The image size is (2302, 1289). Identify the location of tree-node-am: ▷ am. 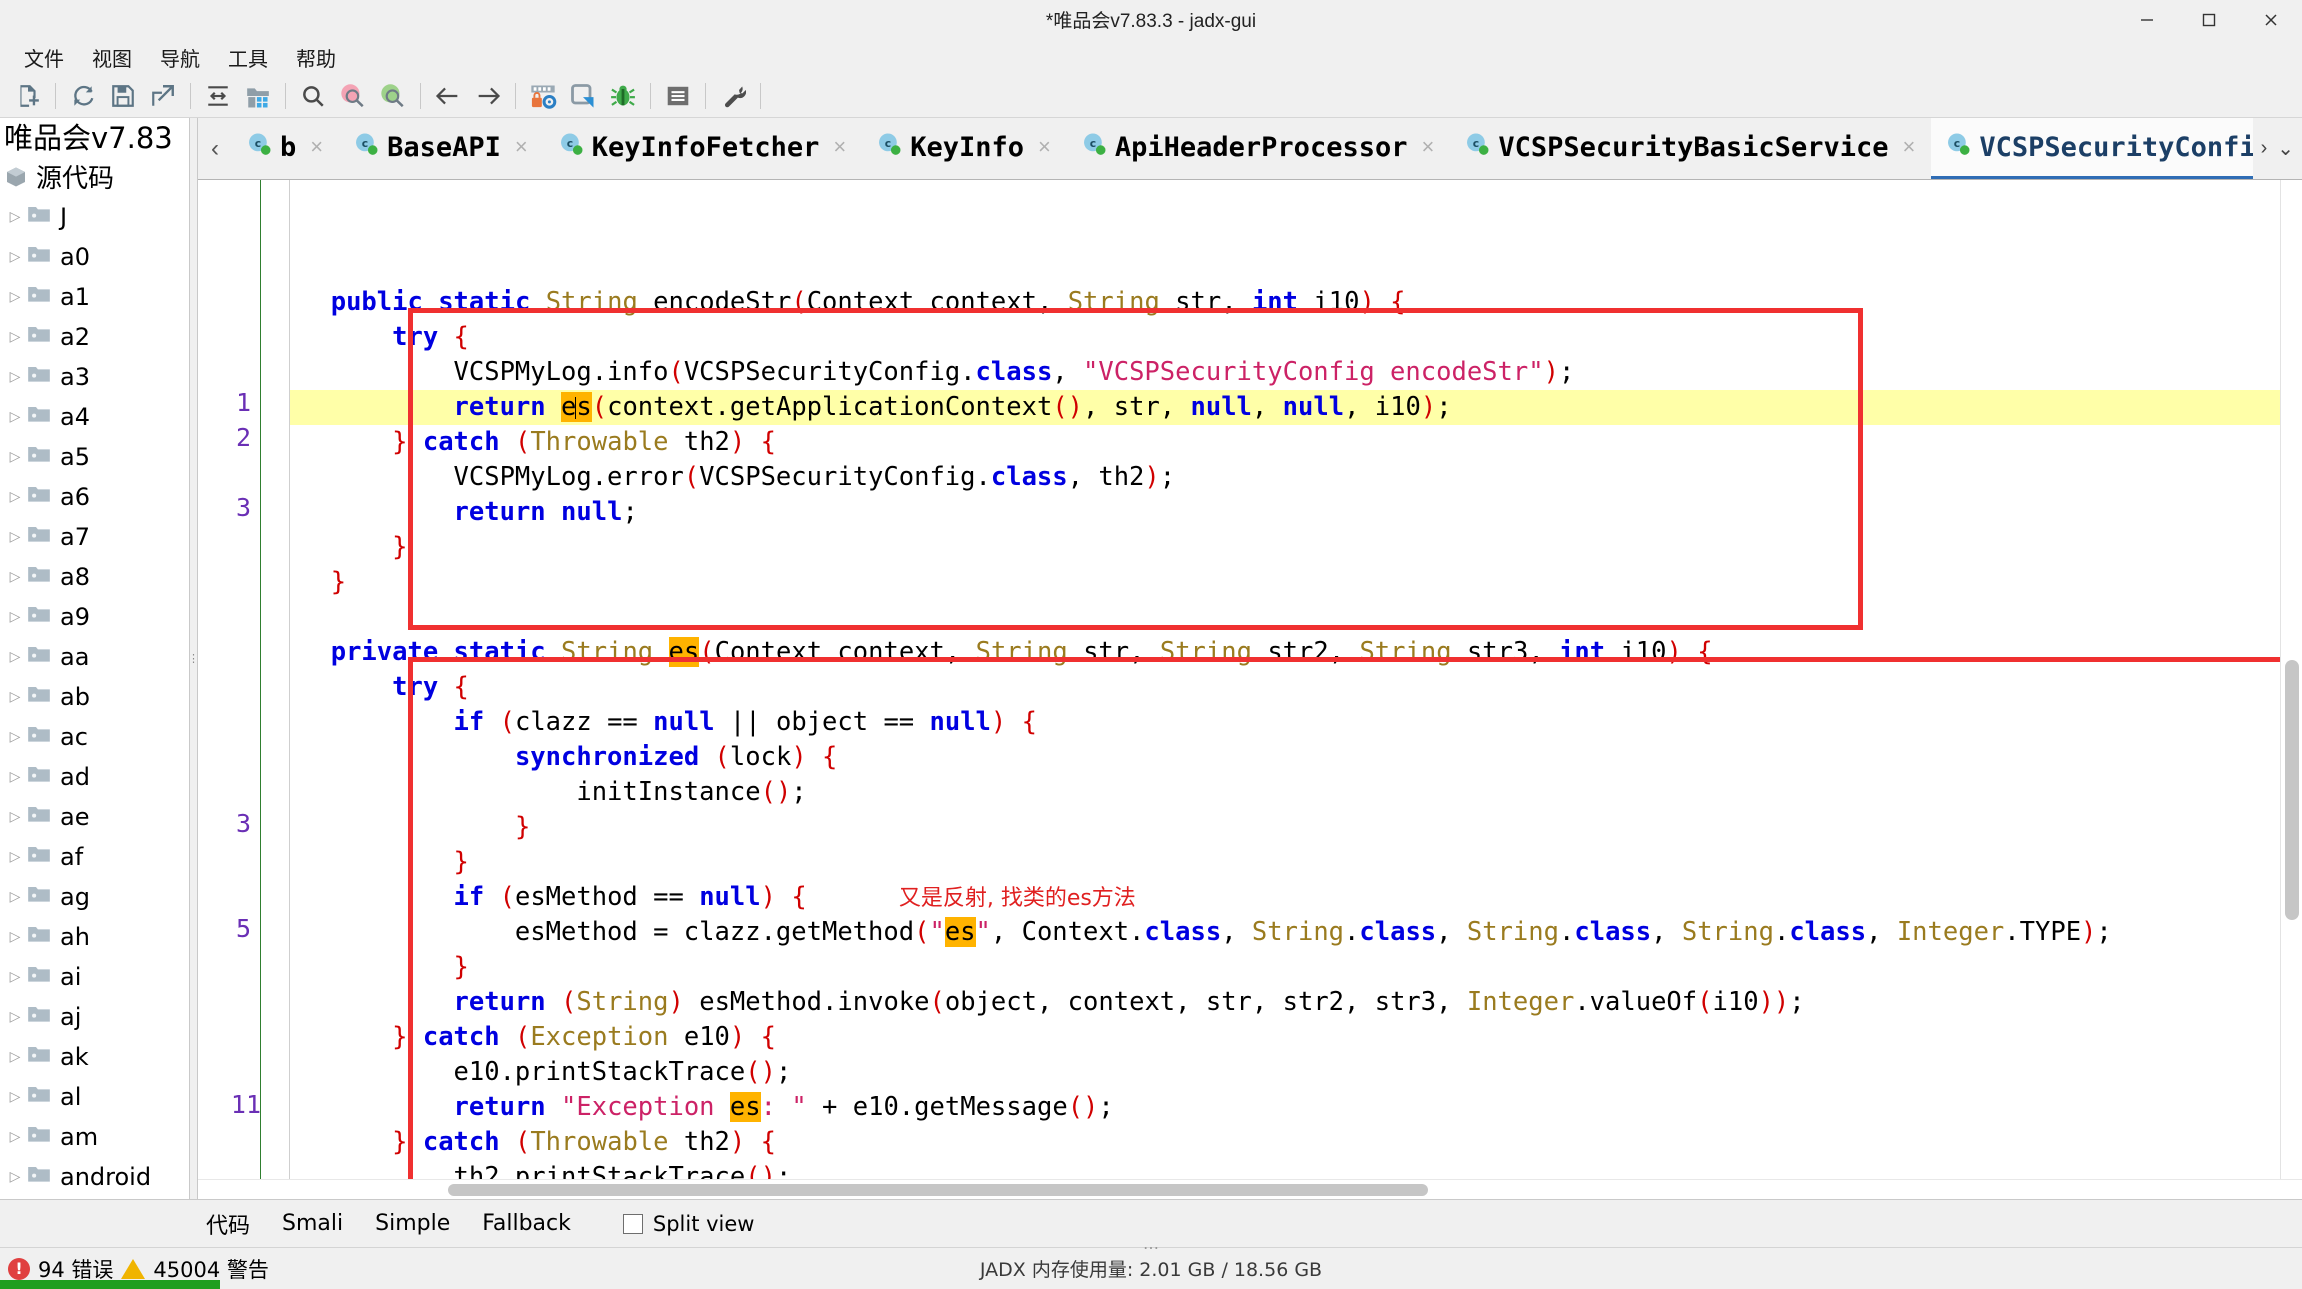
(94, 1137).